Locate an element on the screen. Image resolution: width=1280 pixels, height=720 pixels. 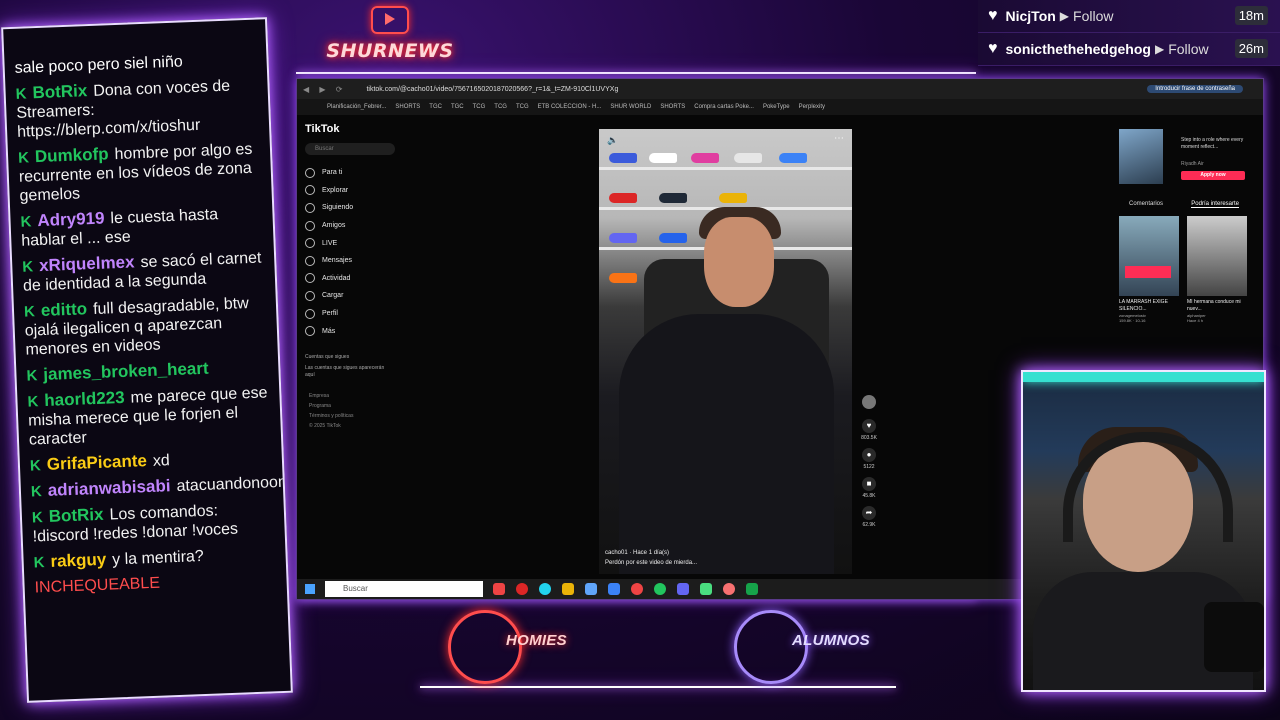
tiktok-nav-item: Más is located at coordinates (350, 331).